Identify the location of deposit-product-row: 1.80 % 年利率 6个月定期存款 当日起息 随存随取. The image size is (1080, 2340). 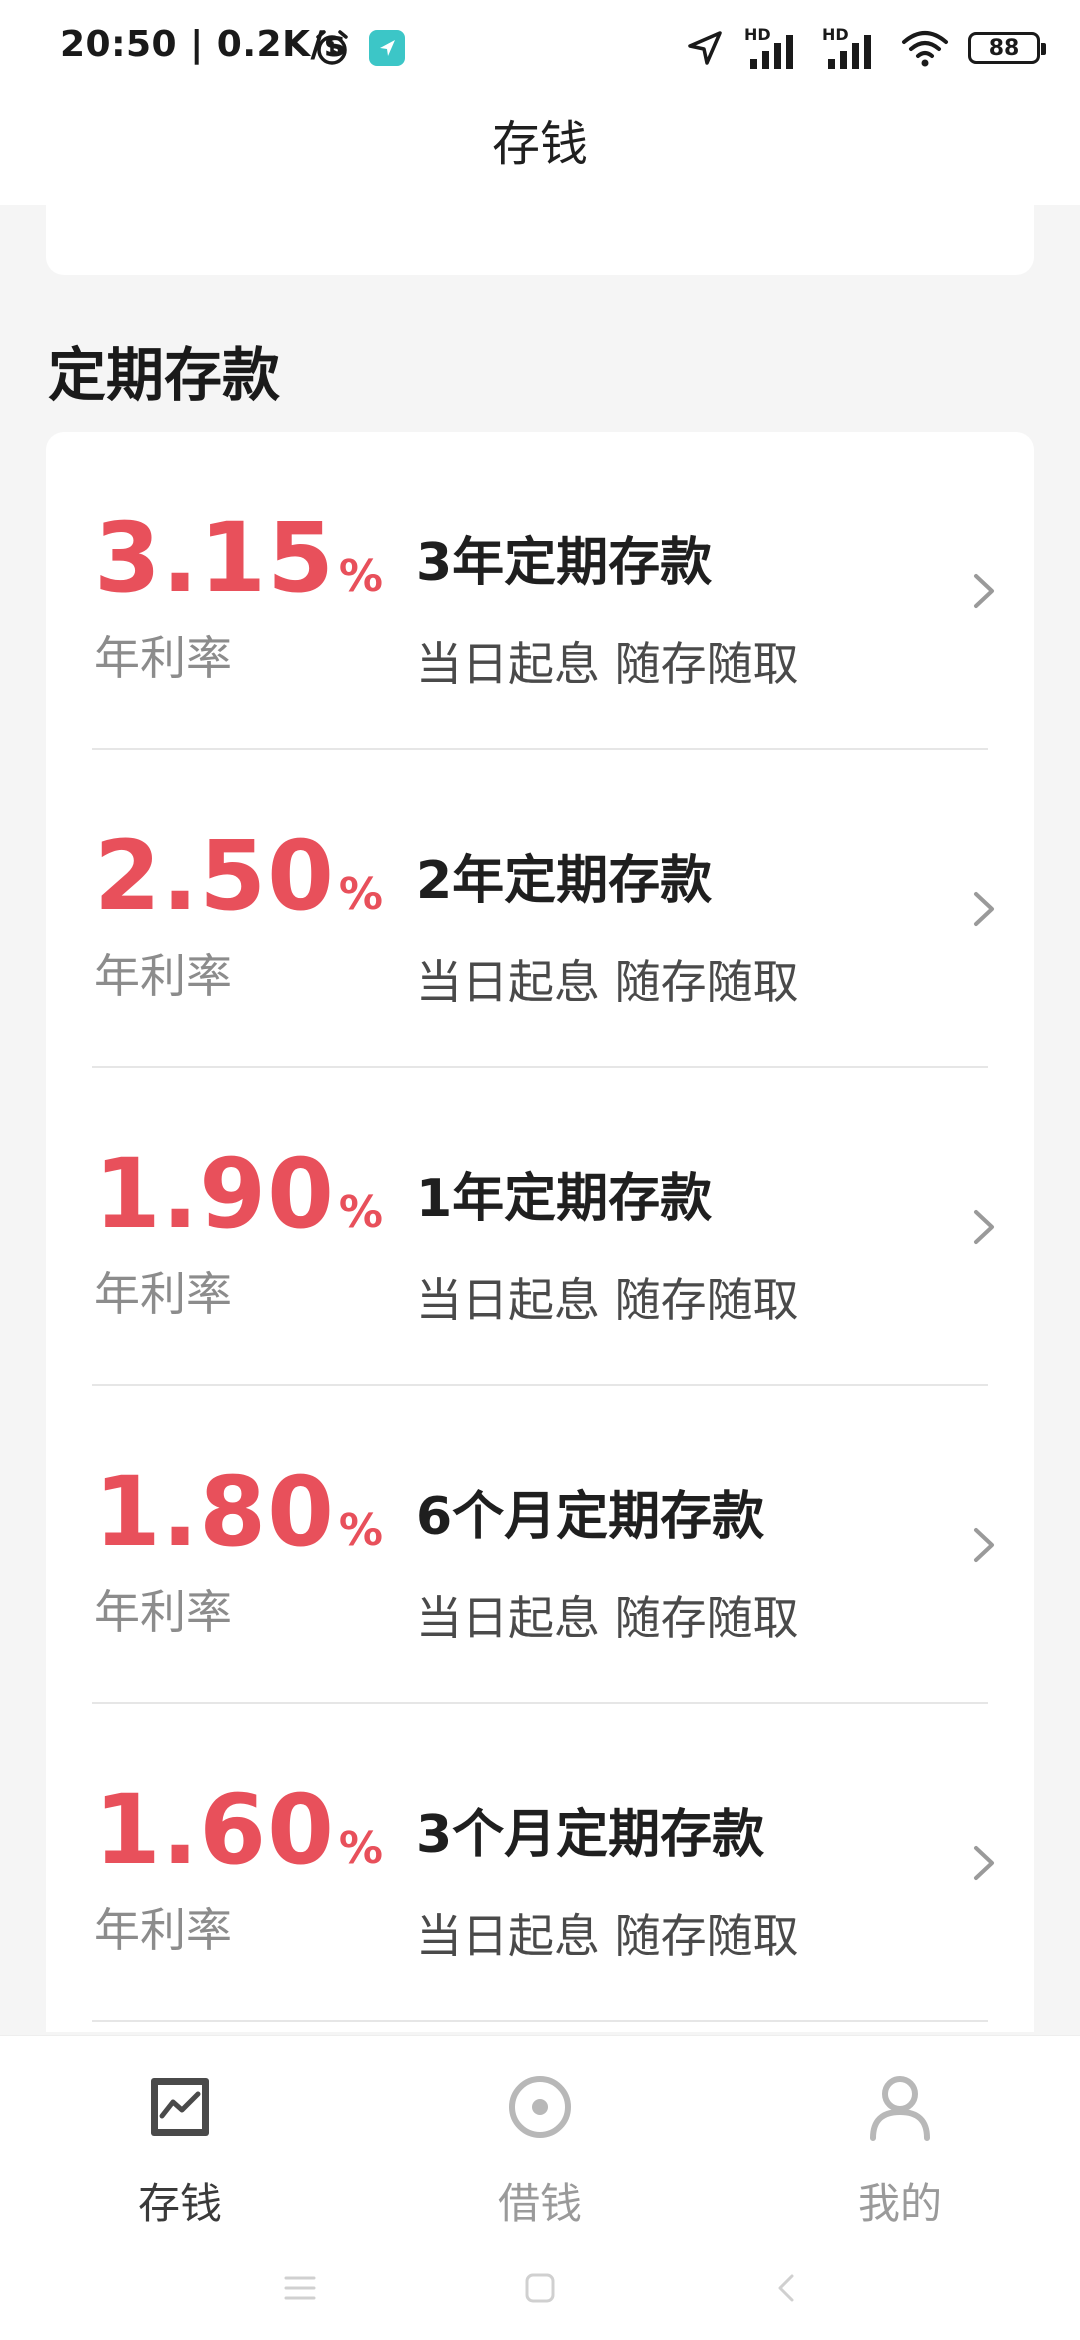
(540, 1545).